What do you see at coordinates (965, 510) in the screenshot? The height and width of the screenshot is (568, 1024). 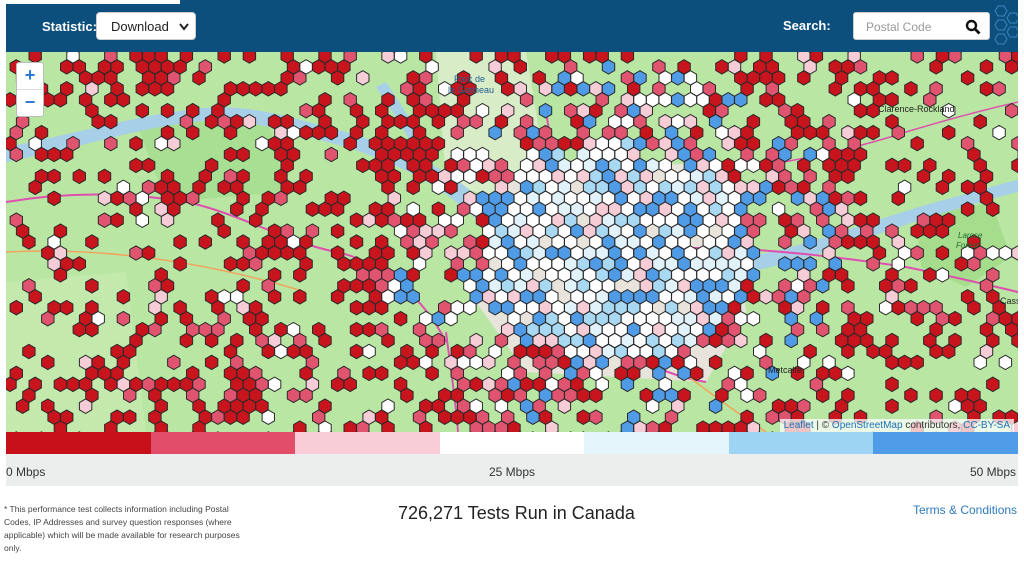 I see `terms-link: Terms & Conditions` at bounding box center [965, 510].